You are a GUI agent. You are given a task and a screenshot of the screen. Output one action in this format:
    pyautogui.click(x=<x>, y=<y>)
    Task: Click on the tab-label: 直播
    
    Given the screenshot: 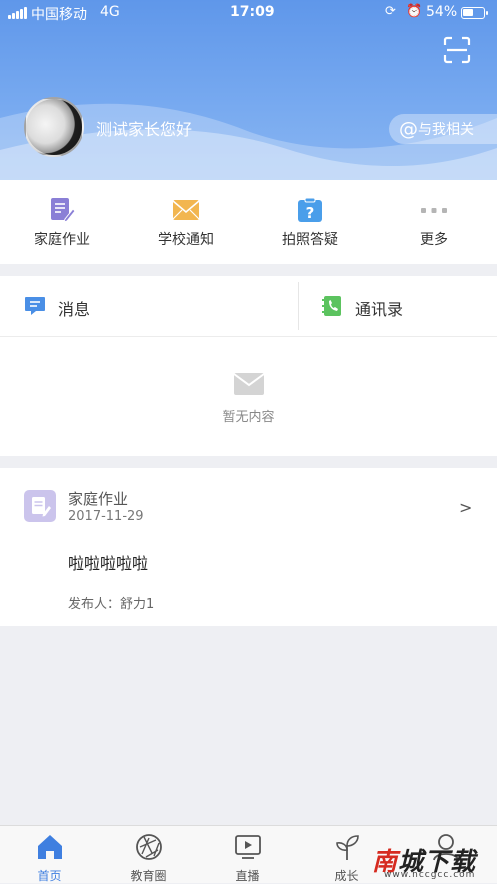 What is the action you would take?
    pyautogui.click(x=247, y=876)
    